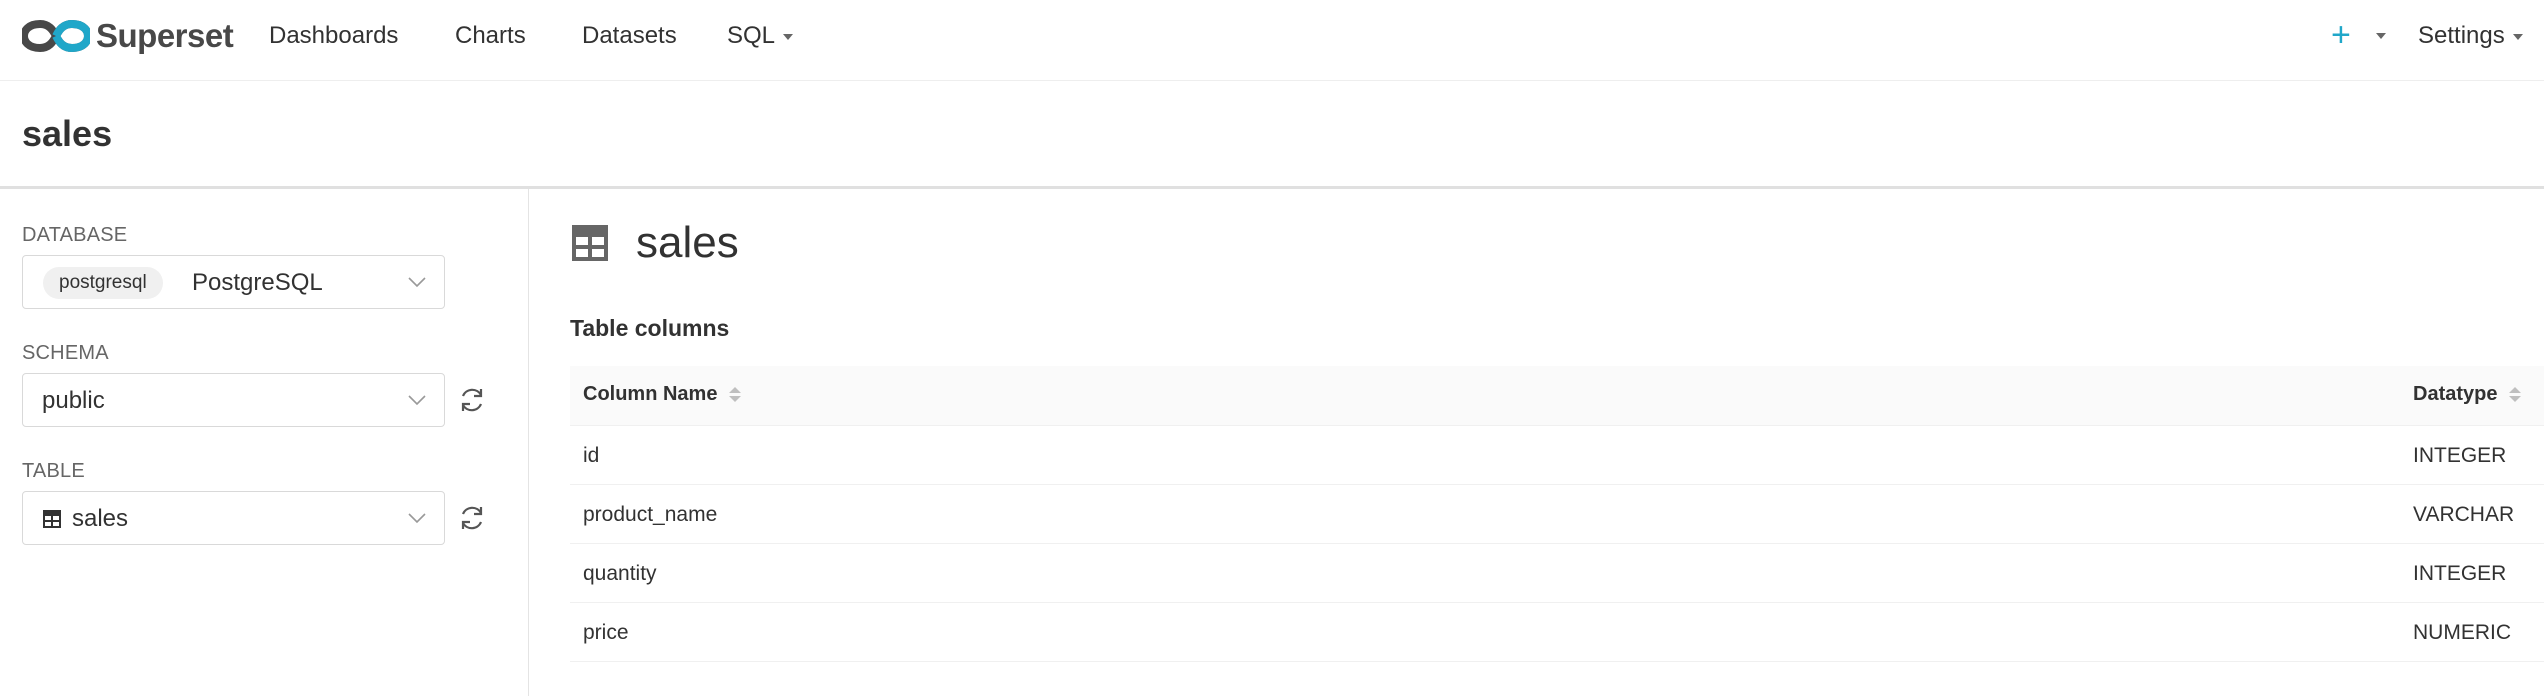 The image size is (2544, 696). Describe the element at coordinates (73, 400) in the screenshot. I see `schema-select-value: public` at that location.